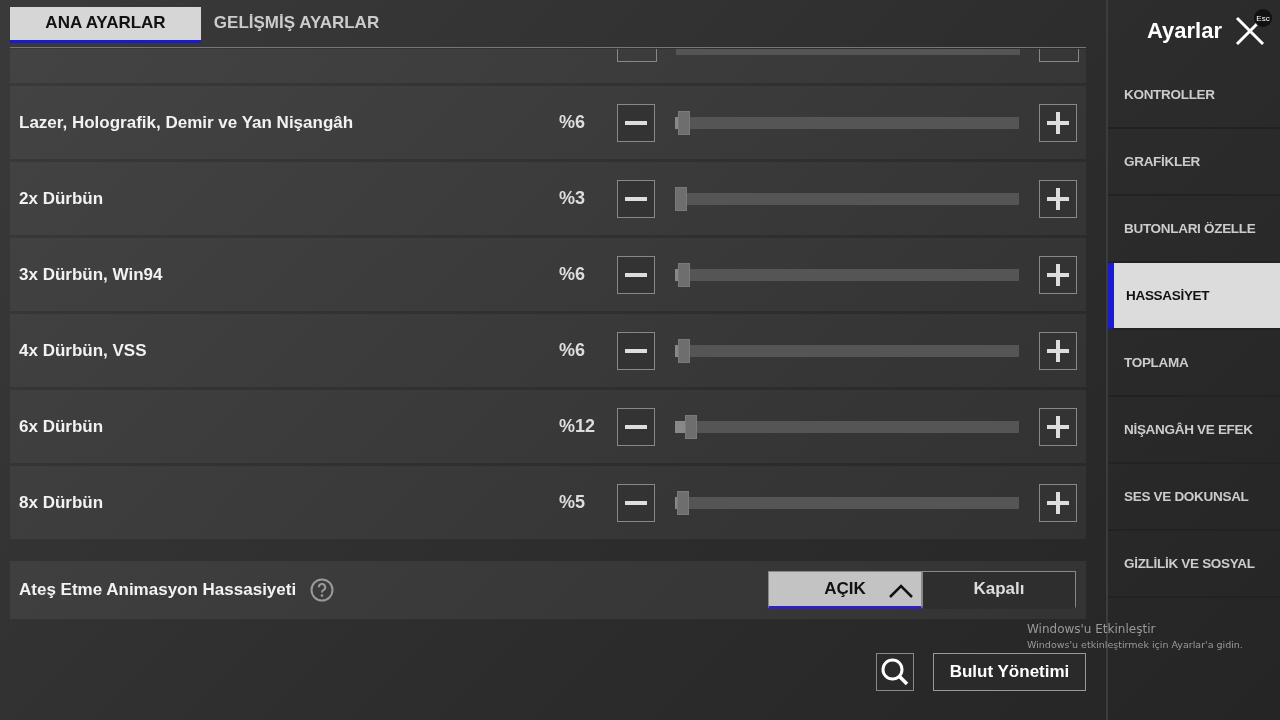 Image resolution: width=1280 pixels, height=720 pixels. Describe the element at coordinates (1092, 629) in the screenshot. I see `activation-title: Windows'u Etkinleştir` at that location.